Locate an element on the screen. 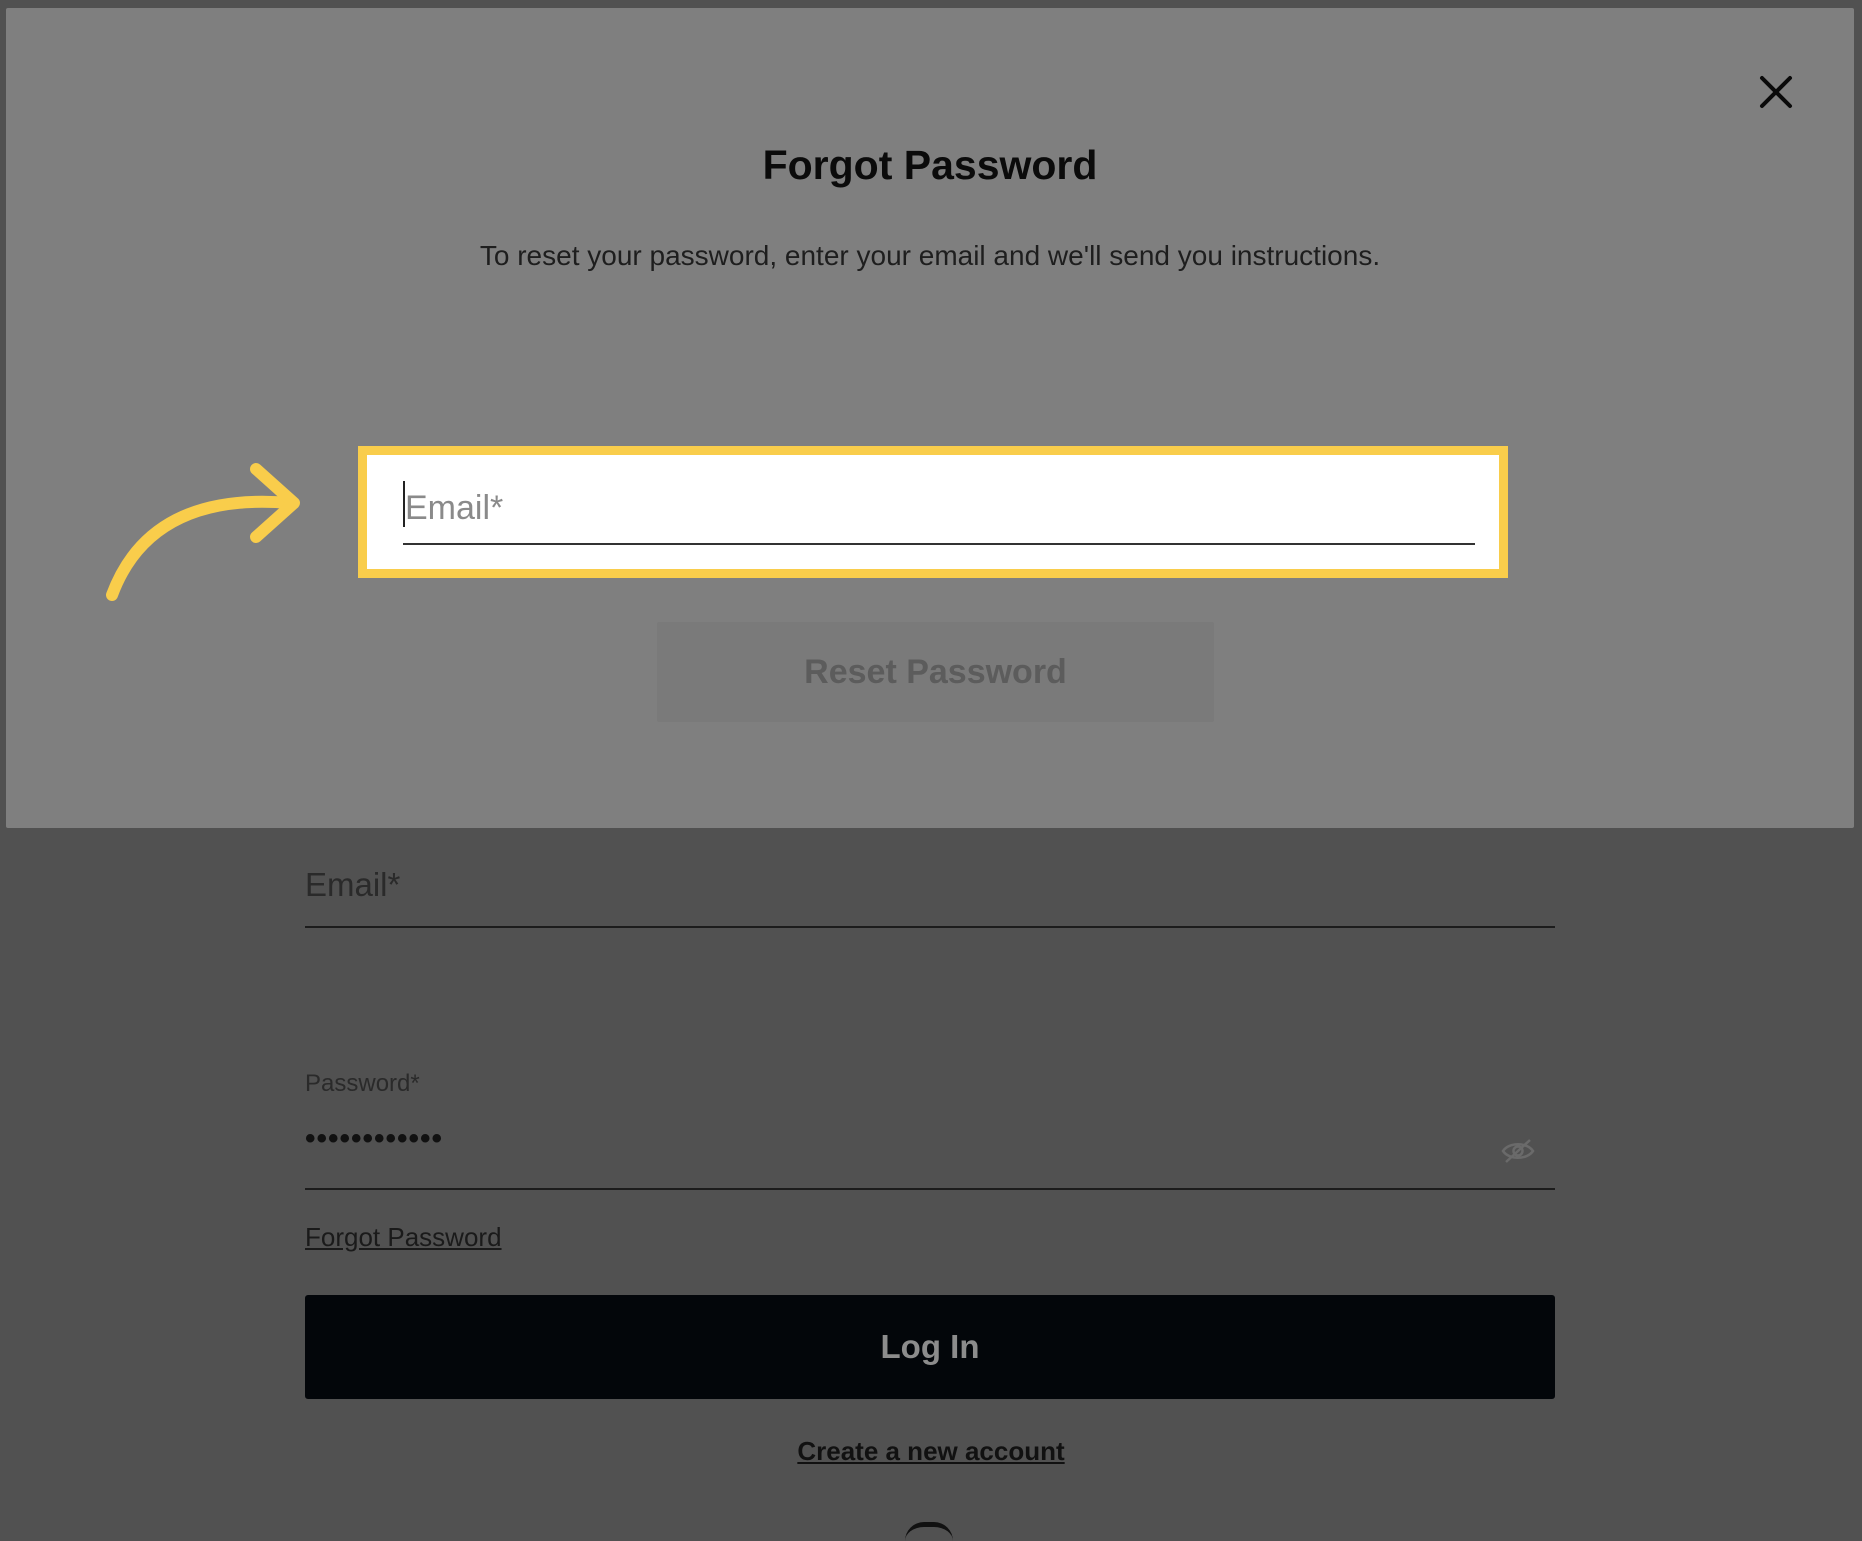 The width and height of the screenshot is (1862, 1541). close-button is located at coordinates (1776, 92).